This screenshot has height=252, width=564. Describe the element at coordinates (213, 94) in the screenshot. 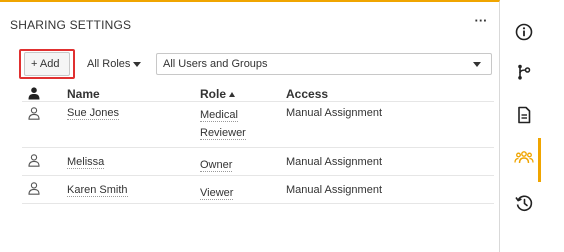

I see `column-header-role-label: Role` at that location.